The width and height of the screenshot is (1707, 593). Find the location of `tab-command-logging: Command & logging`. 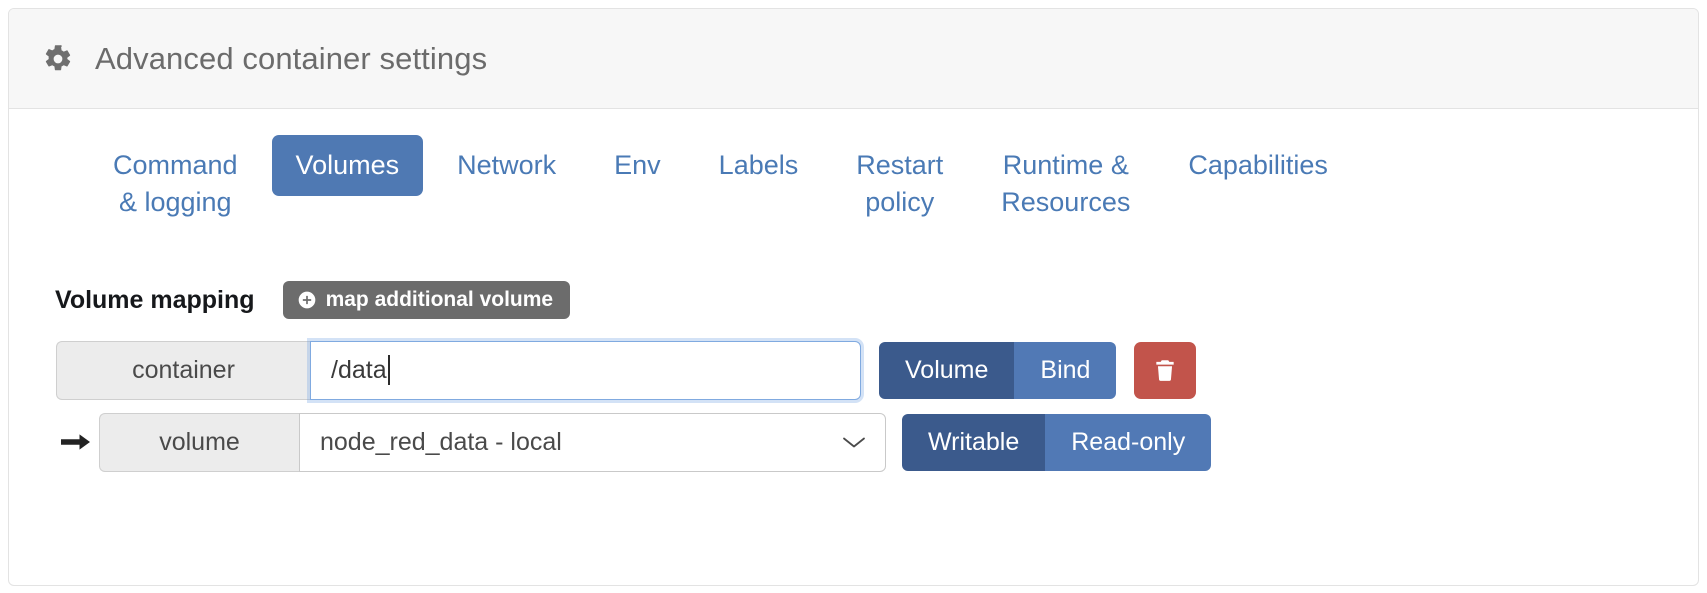

tab-command-logging: Command & logging is located at coordinates (175, 184).